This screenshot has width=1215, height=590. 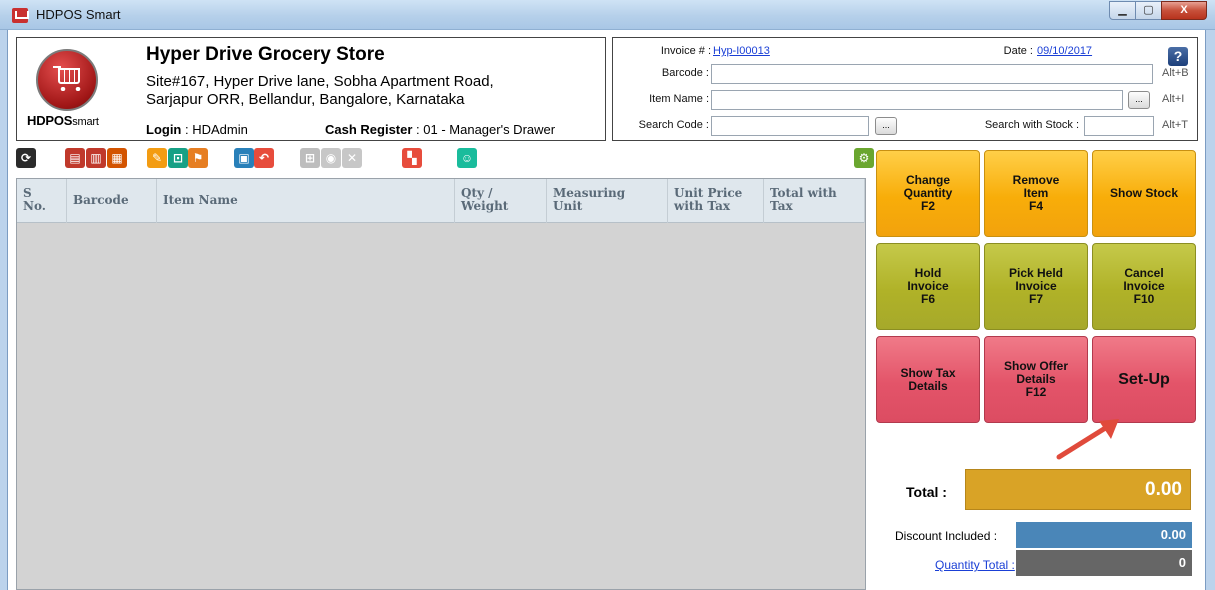 I want to click on quantity-total-link: Quantity Total :, so click(x=975, y=565).